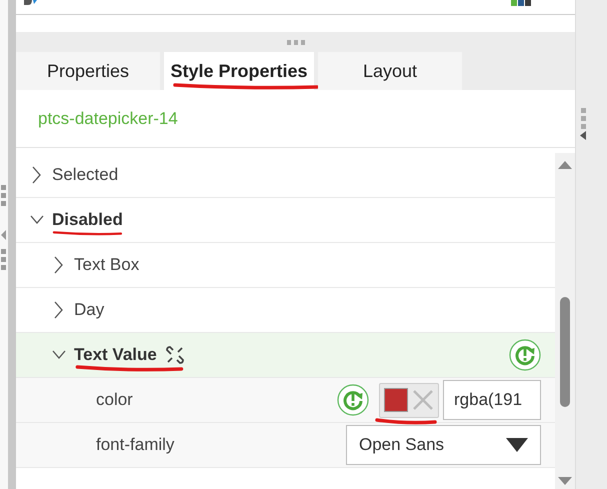 Image resolution: width=607 pixels, height=489 pixels. Describe the element at coordinates (517, 445) in the screenshot. I see `caret-icon` at that location.